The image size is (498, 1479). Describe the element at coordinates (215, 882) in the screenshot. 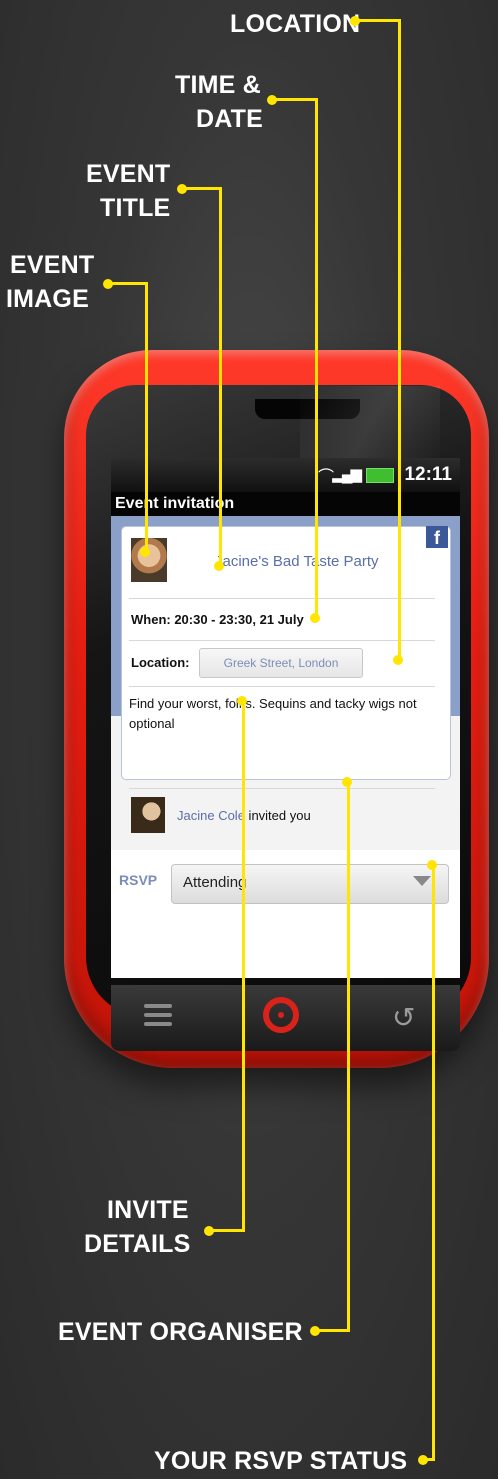

I see `rsvp-selected-value: Attending` at that location.